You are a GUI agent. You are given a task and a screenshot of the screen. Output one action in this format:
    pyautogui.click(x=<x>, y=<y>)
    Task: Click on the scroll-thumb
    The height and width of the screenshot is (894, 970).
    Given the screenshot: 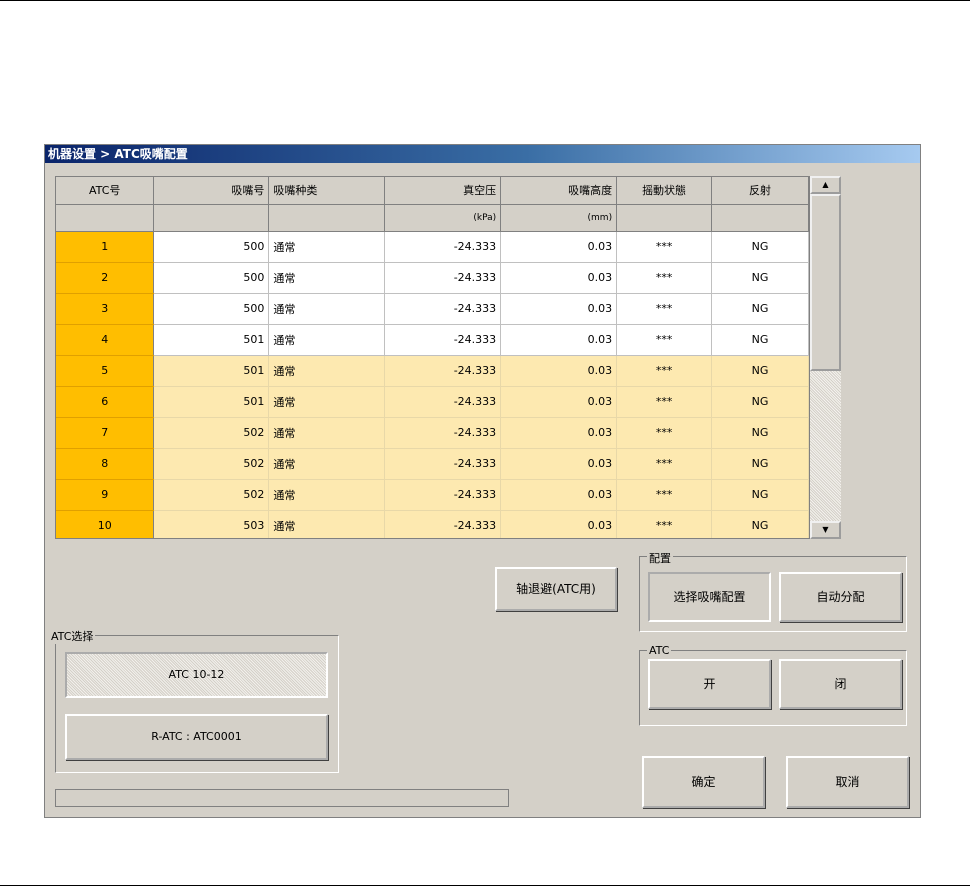 What is the action you would take?
    pyautogui.click(x=825, y=282)
    